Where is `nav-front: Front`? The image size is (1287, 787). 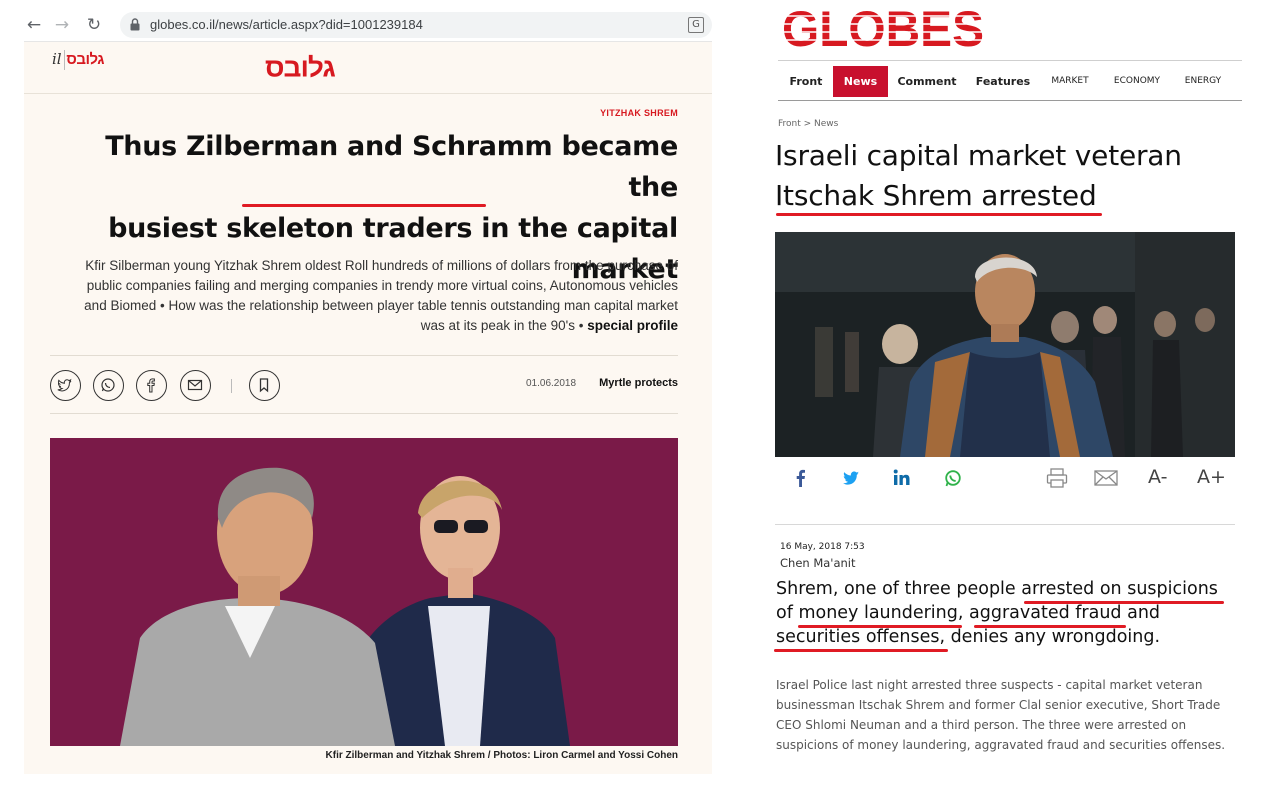 nav-front: Front is located at coordinates (806, 81).